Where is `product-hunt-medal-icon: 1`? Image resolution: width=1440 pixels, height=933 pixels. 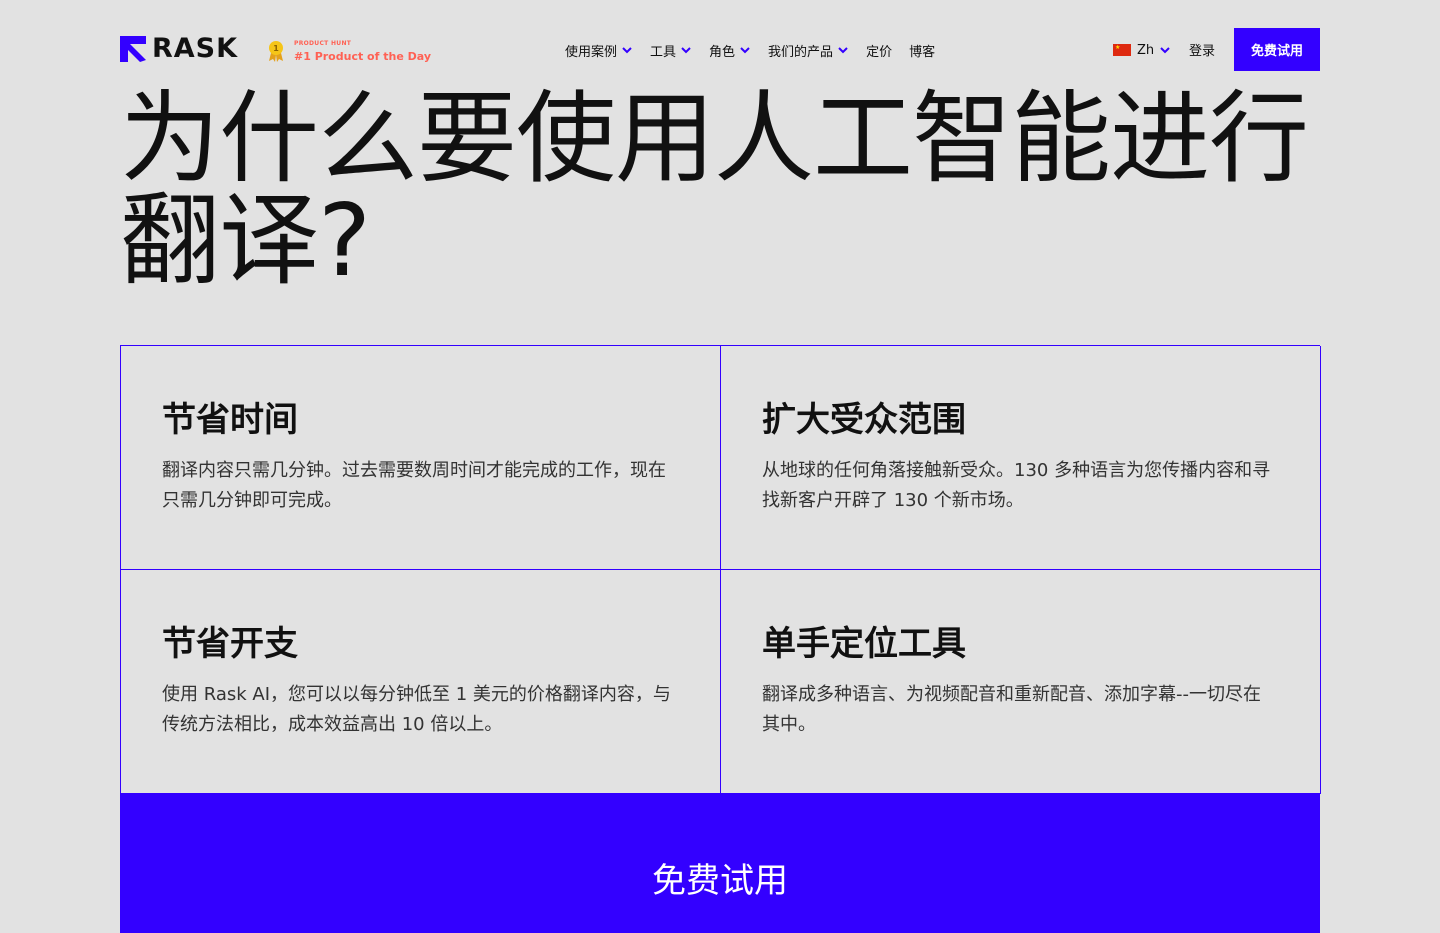
product-hunt-medal-icon: 1 is located at coordinates (276, 51).